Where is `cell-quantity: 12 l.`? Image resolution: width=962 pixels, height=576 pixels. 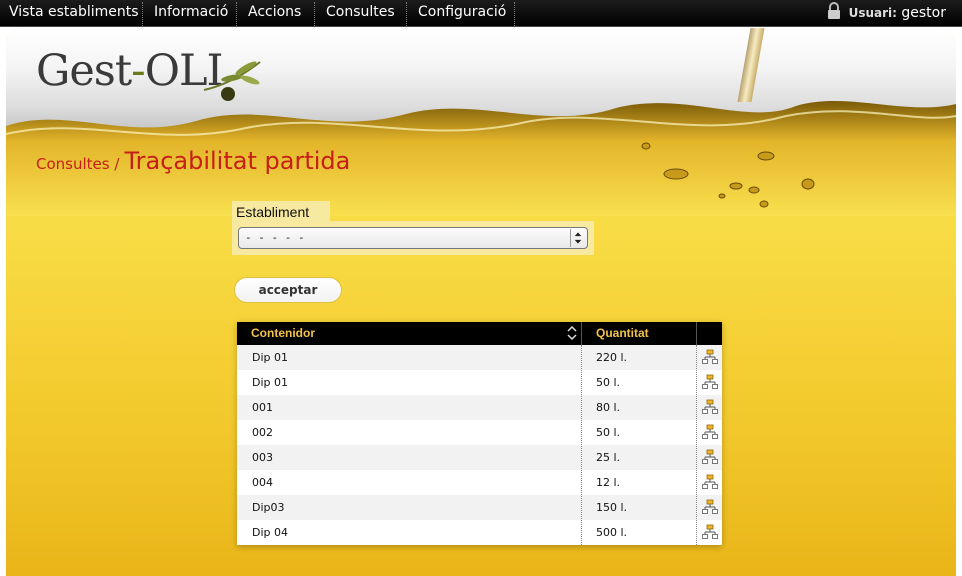 cell-quantity: 12 l. is located at coordinates (608, 482).